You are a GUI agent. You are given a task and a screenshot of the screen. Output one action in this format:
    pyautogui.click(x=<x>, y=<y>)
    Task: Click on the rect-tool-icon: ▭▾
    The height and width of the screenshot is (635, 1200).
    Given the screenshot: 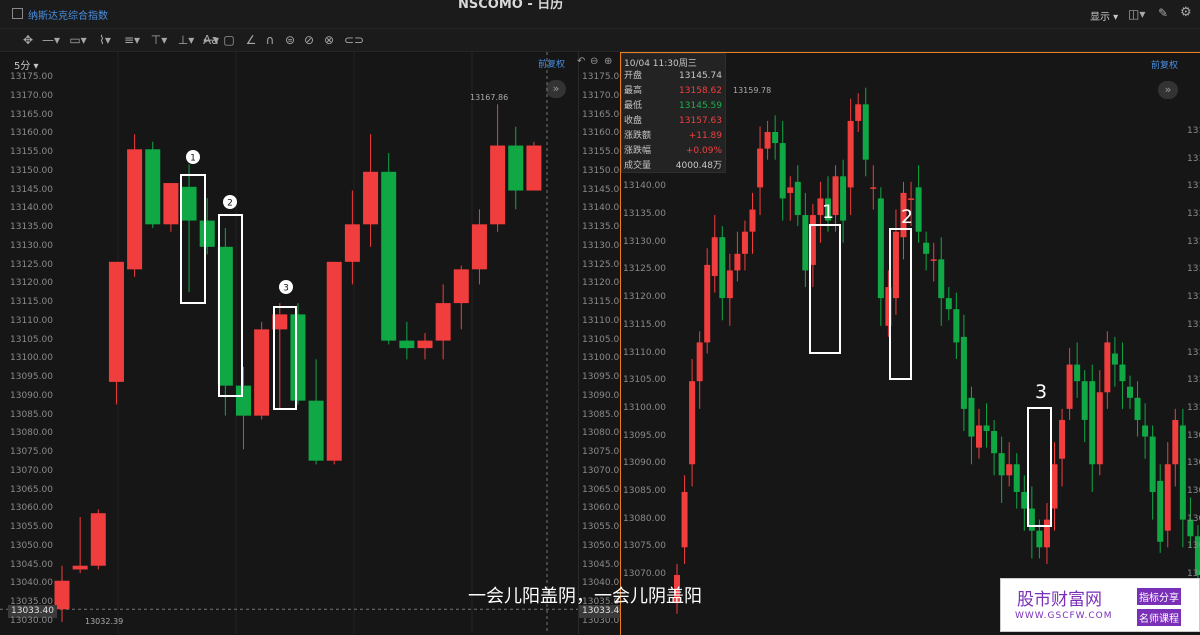 What is the action you would take?
    pyautogui.click(x=78, y=40)
    